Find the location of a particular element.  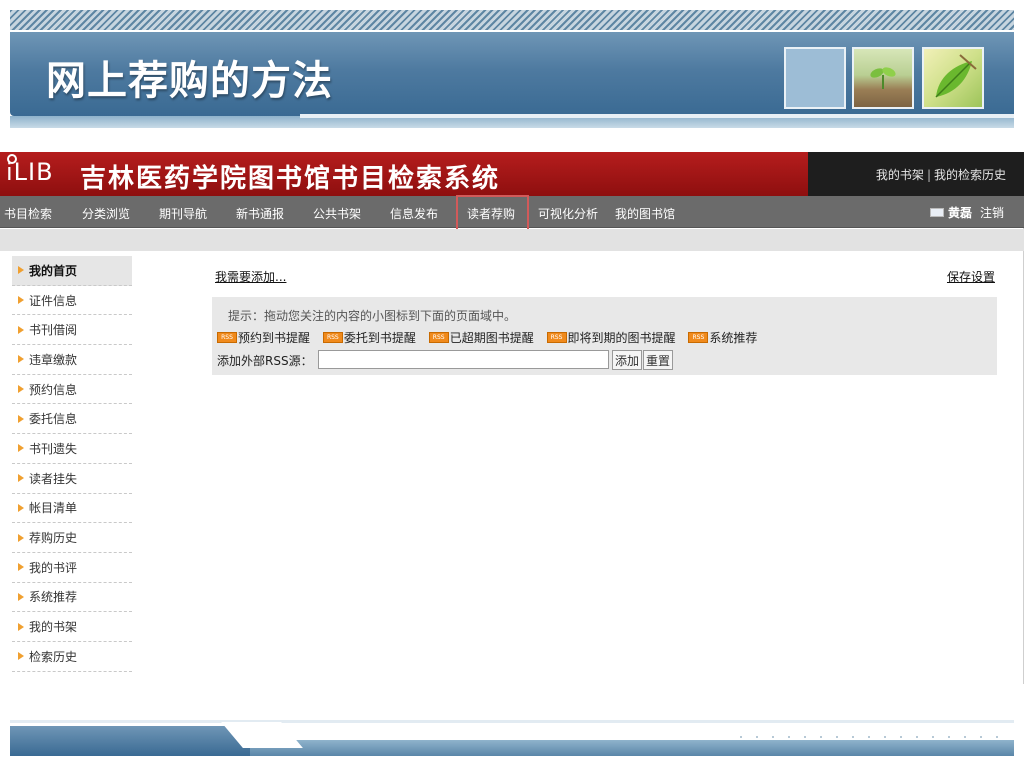

user-name: 黄磊 is located at coordinates (960, 213).